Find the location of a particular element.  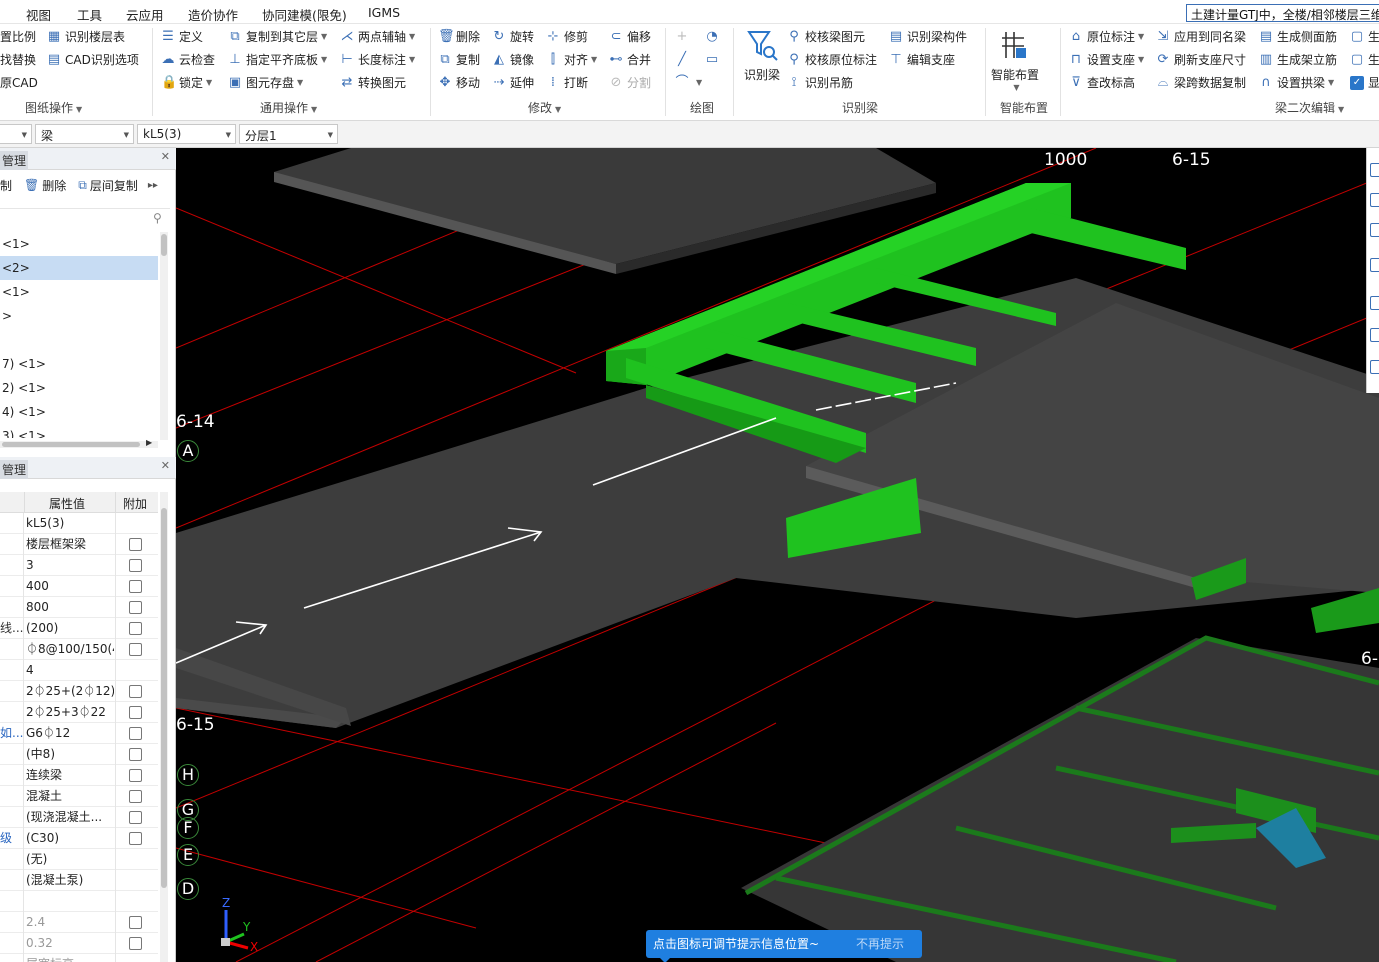

property-row: 线... (200) is located at coordinates (79, 628).